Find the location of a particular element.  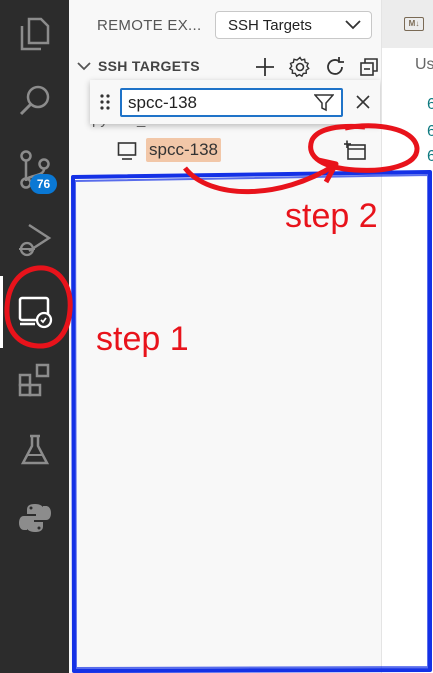

filter-button is located at coordinates (324, 103).